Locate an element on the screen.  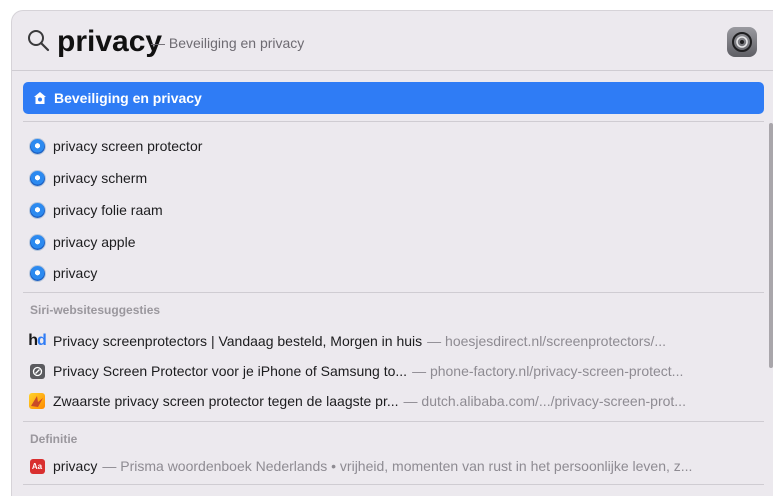
suggestion-label: privacy screen protector is located at coordinates (128, 146).